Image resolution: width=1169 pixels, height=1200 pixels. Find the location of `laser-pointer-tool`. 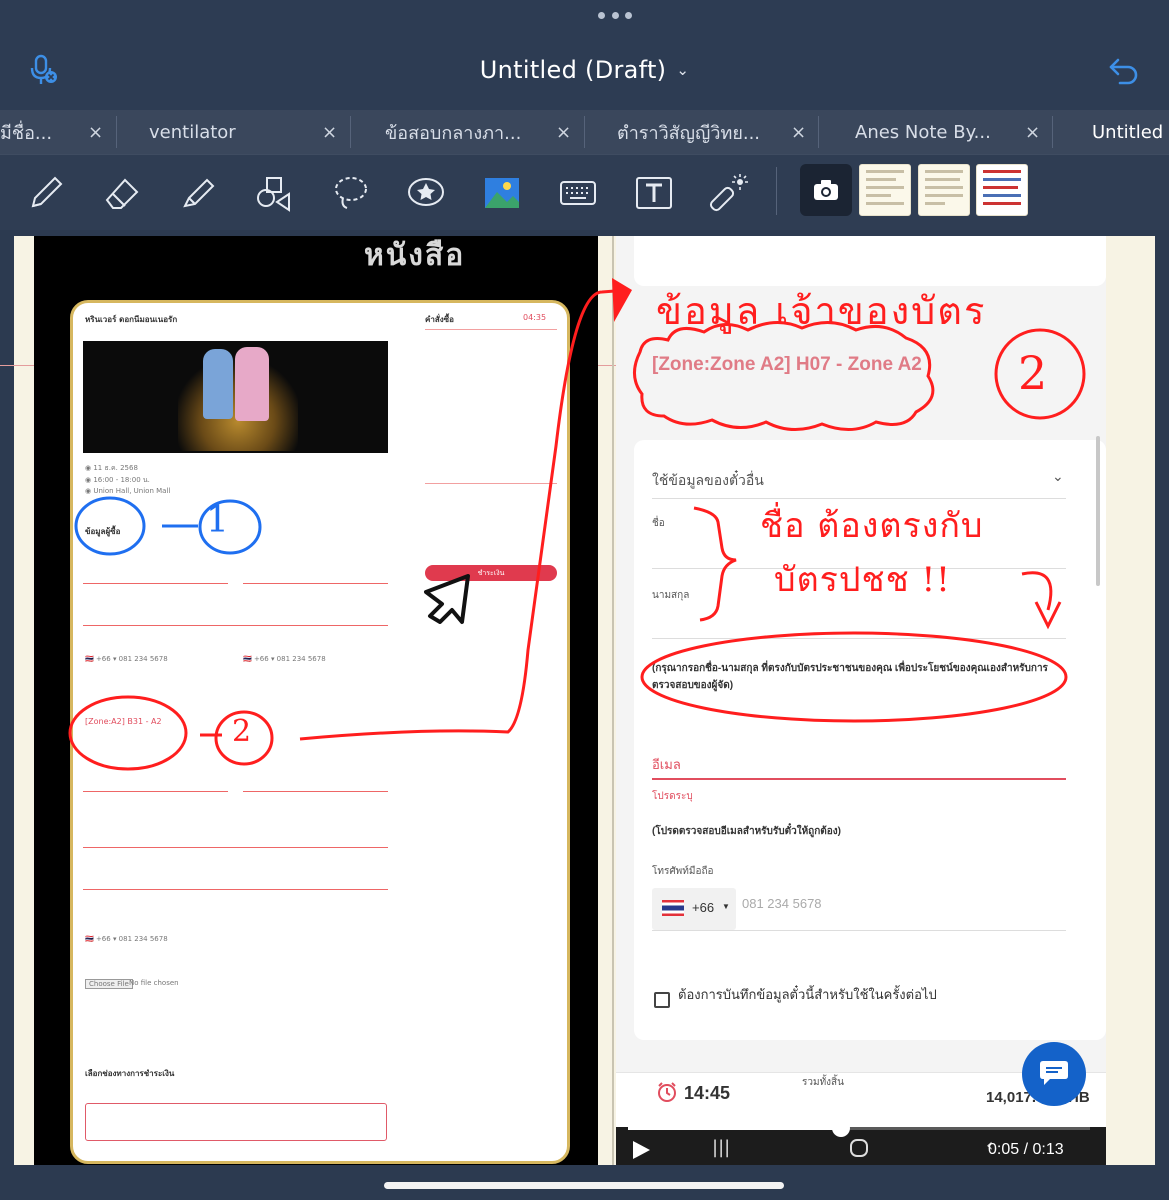

laser-pointer-tool is located at coordinates (730, 193).